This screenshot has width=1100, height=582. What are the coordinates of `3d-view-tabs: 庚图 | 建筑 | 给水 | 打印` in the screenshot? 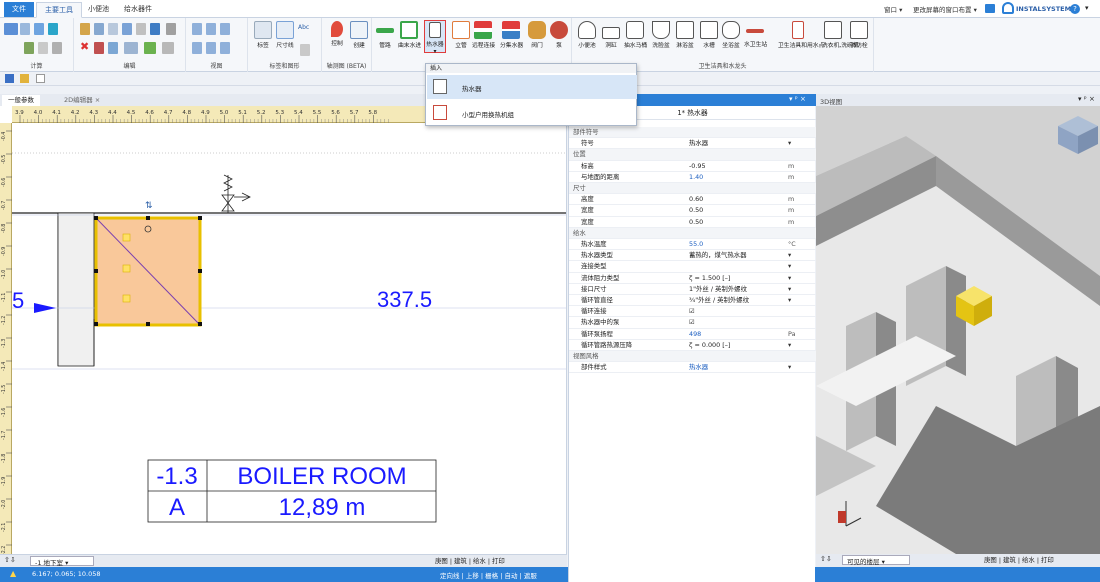 It's located at (1019, 559).